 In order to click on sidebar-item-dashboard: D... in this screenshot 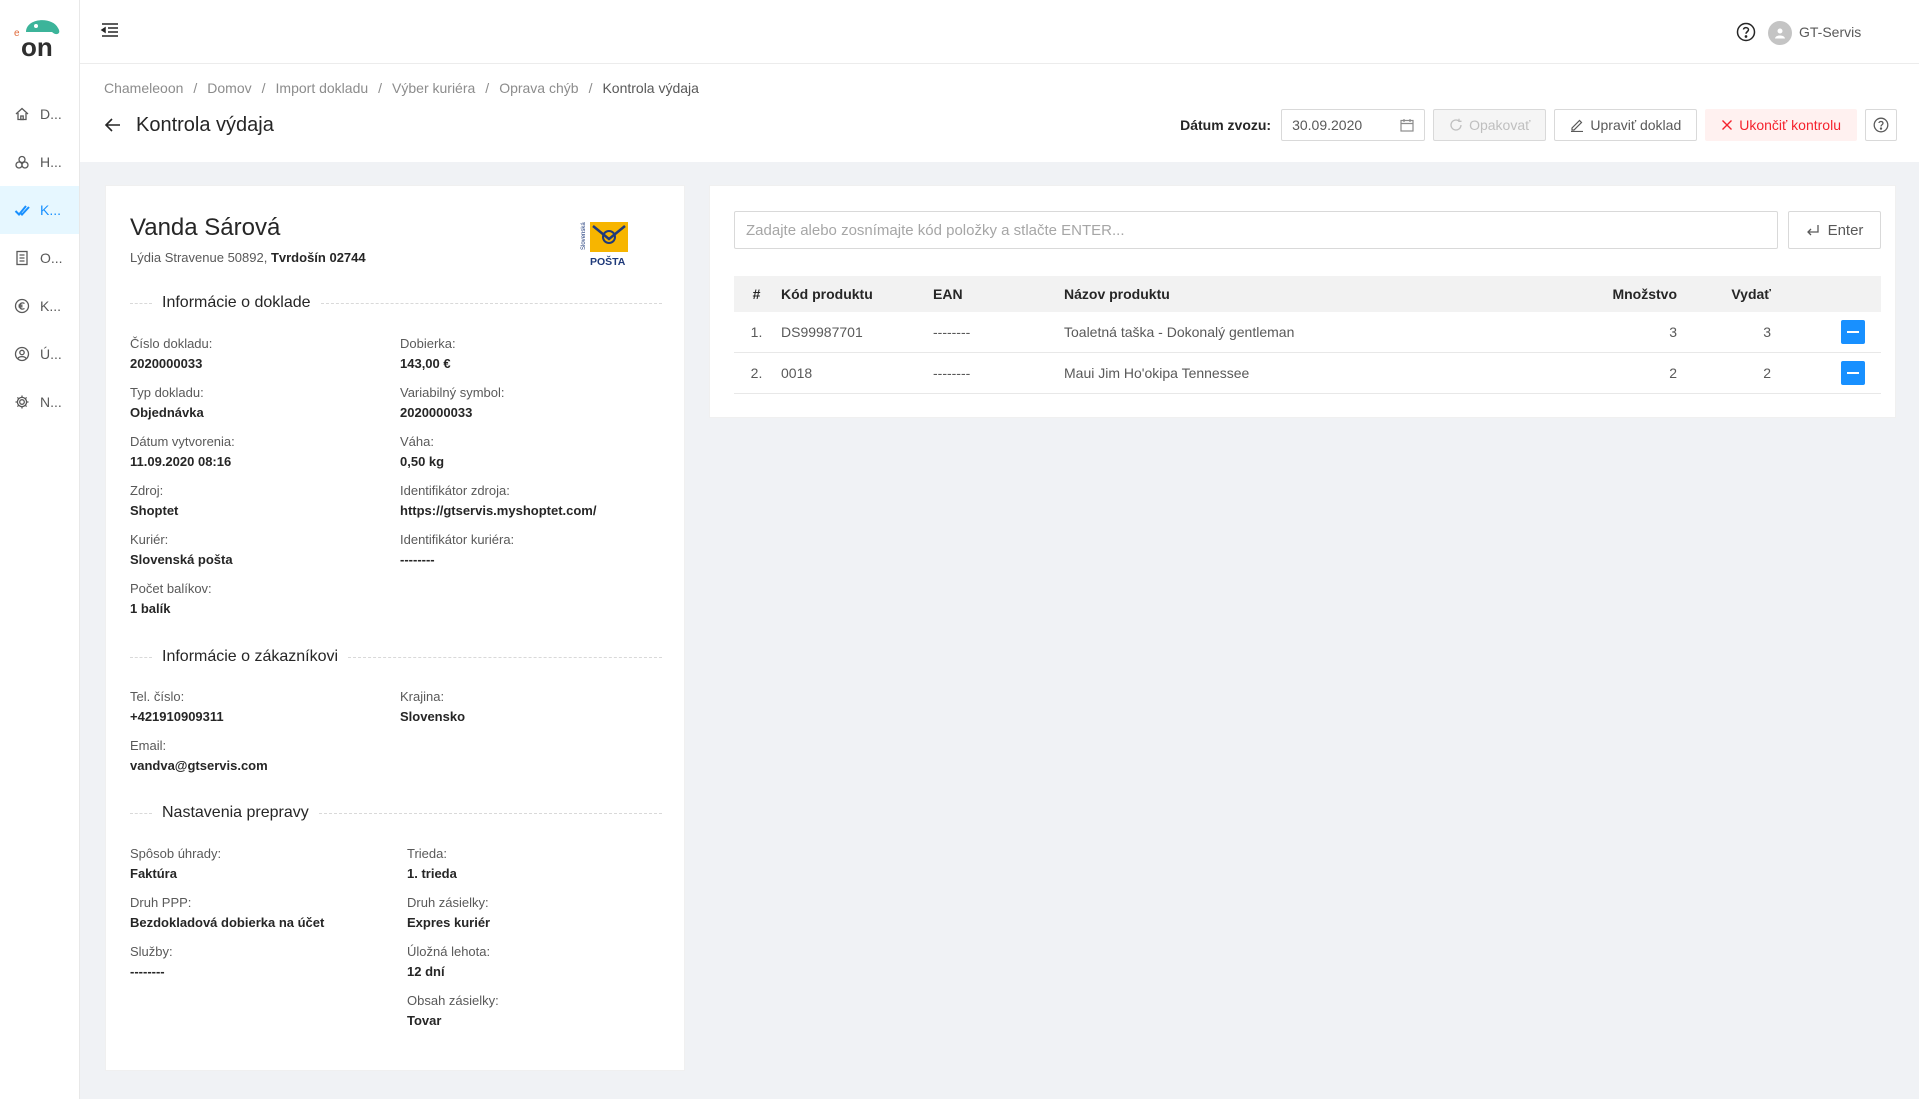, I will do `click(39, 114)`.